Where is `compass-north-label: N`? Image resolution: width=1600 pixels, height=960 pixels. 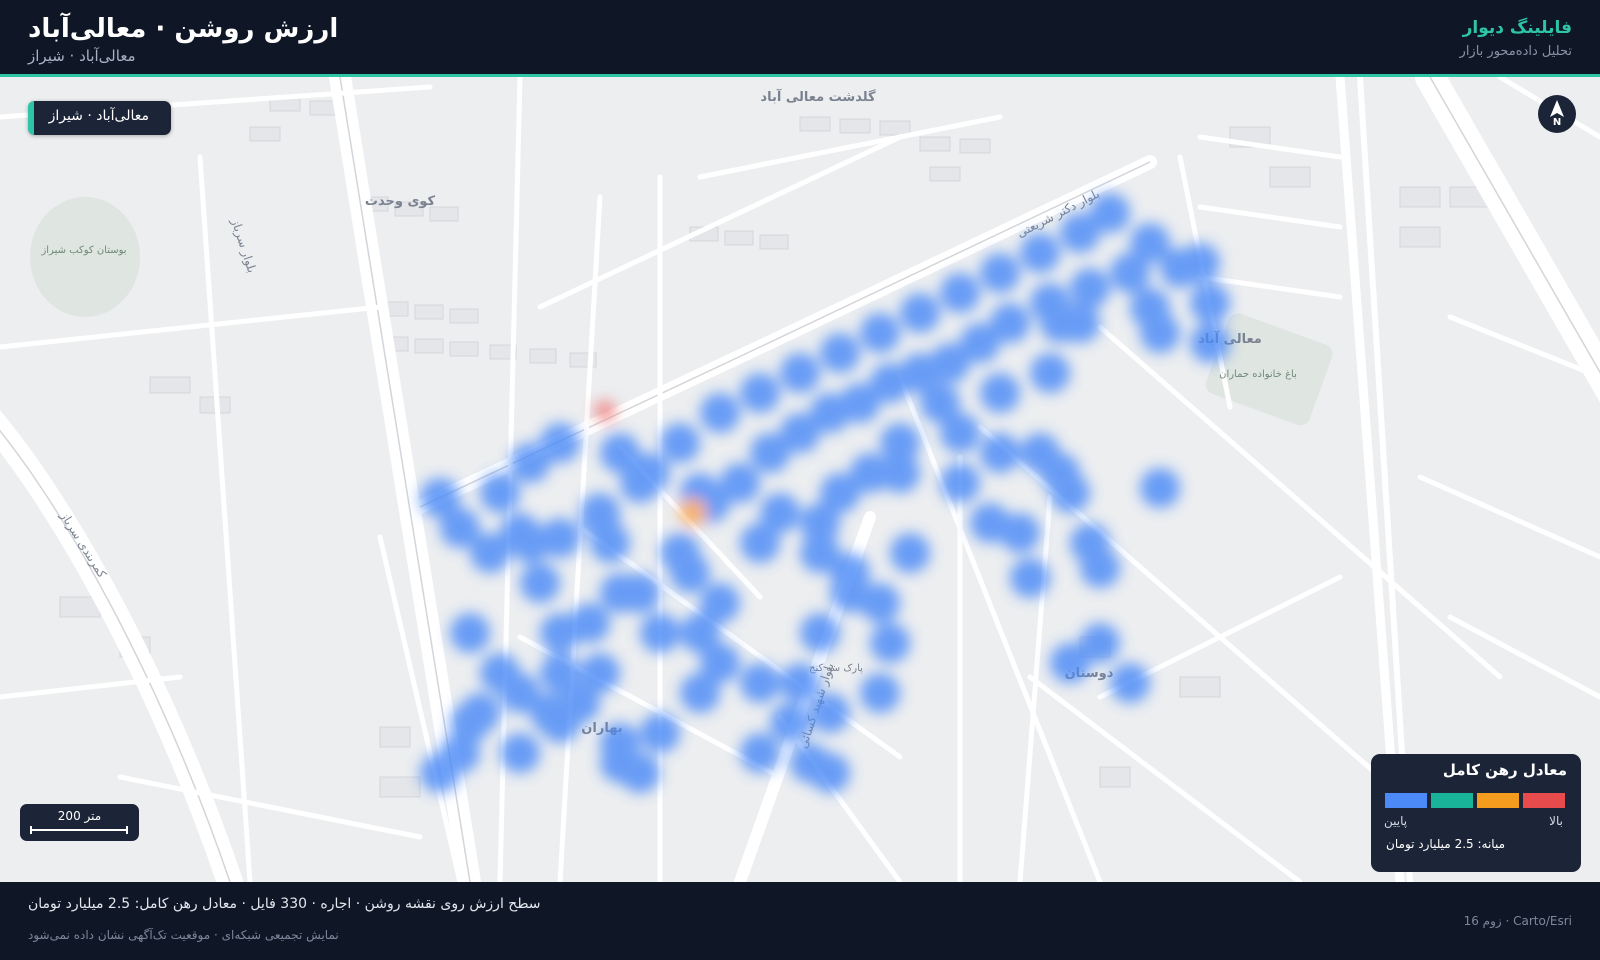 compass-north-label: N is located at coordinates (1557, 122).